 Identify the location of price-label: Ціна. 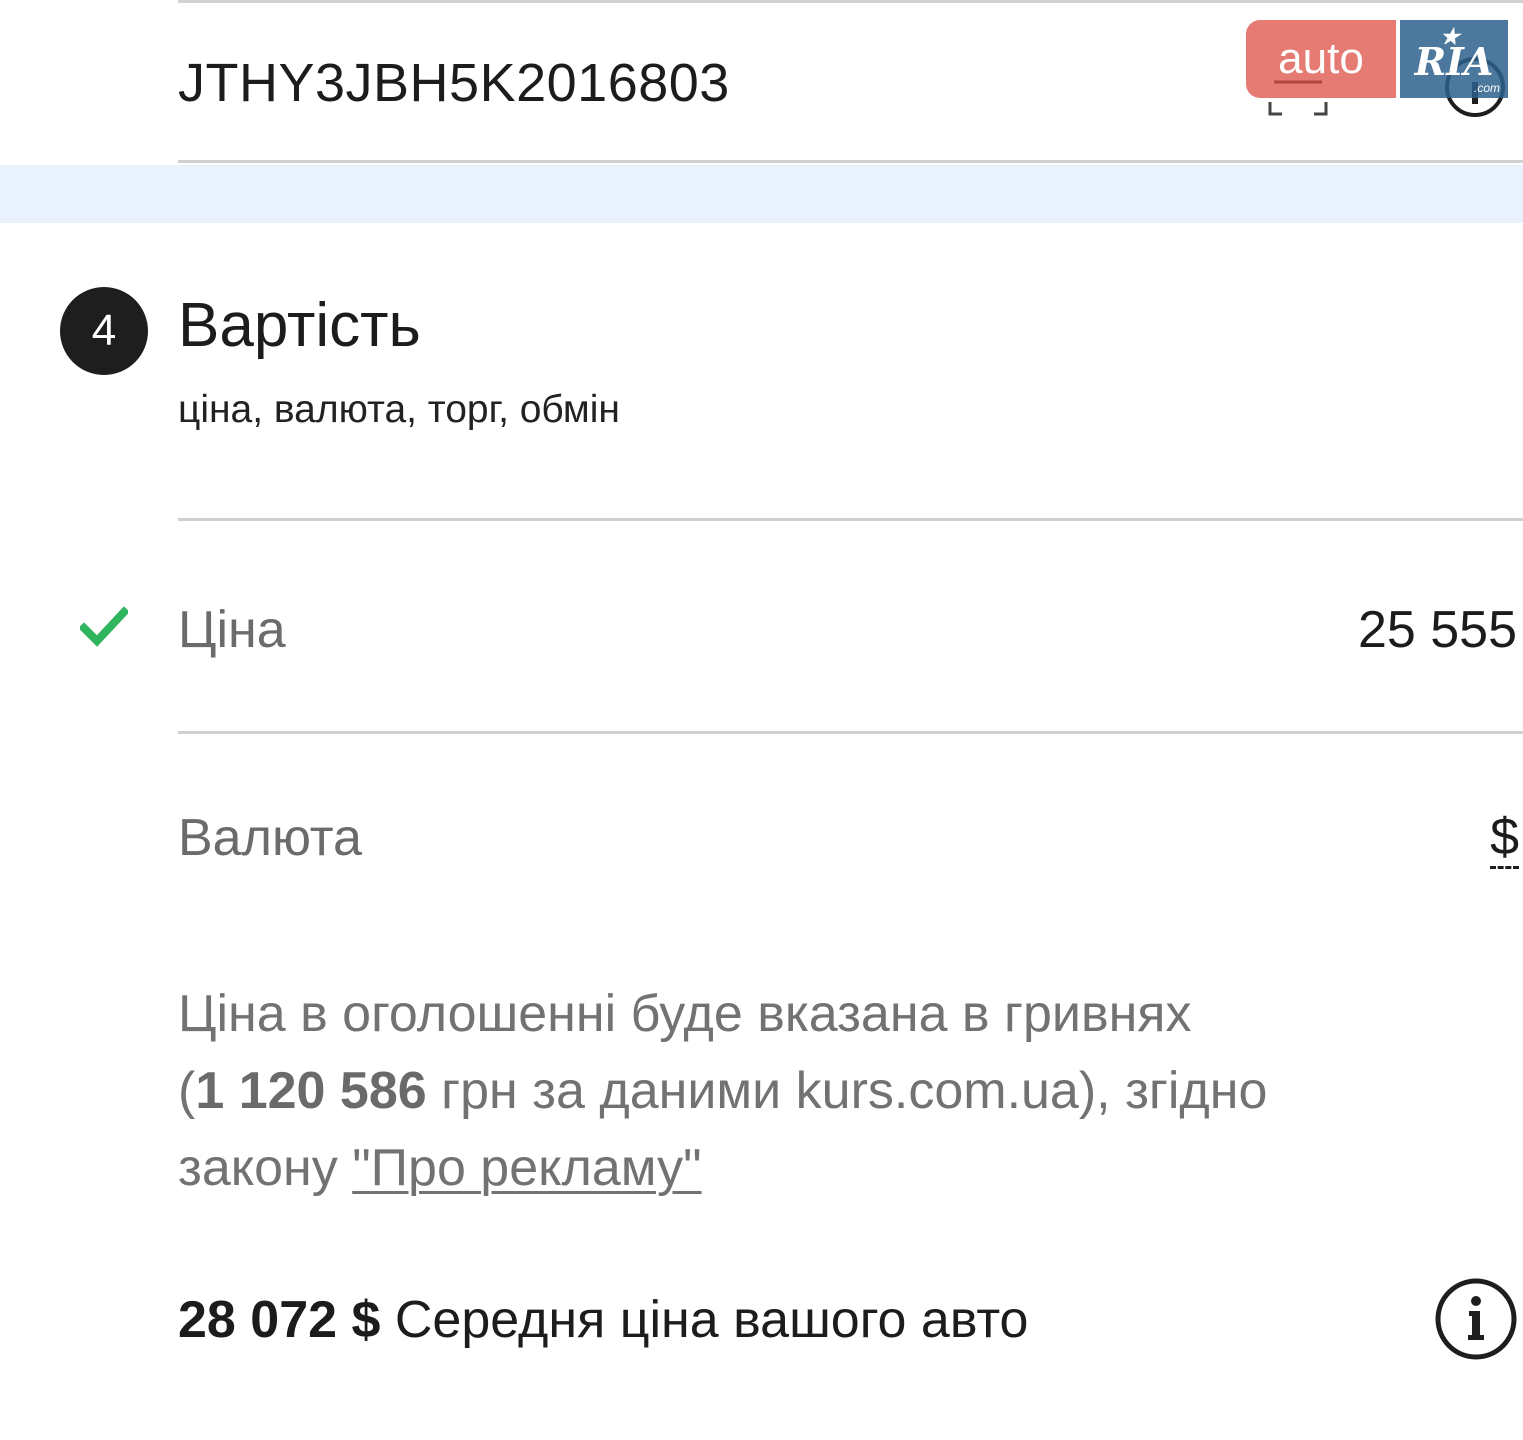
(232, 630).